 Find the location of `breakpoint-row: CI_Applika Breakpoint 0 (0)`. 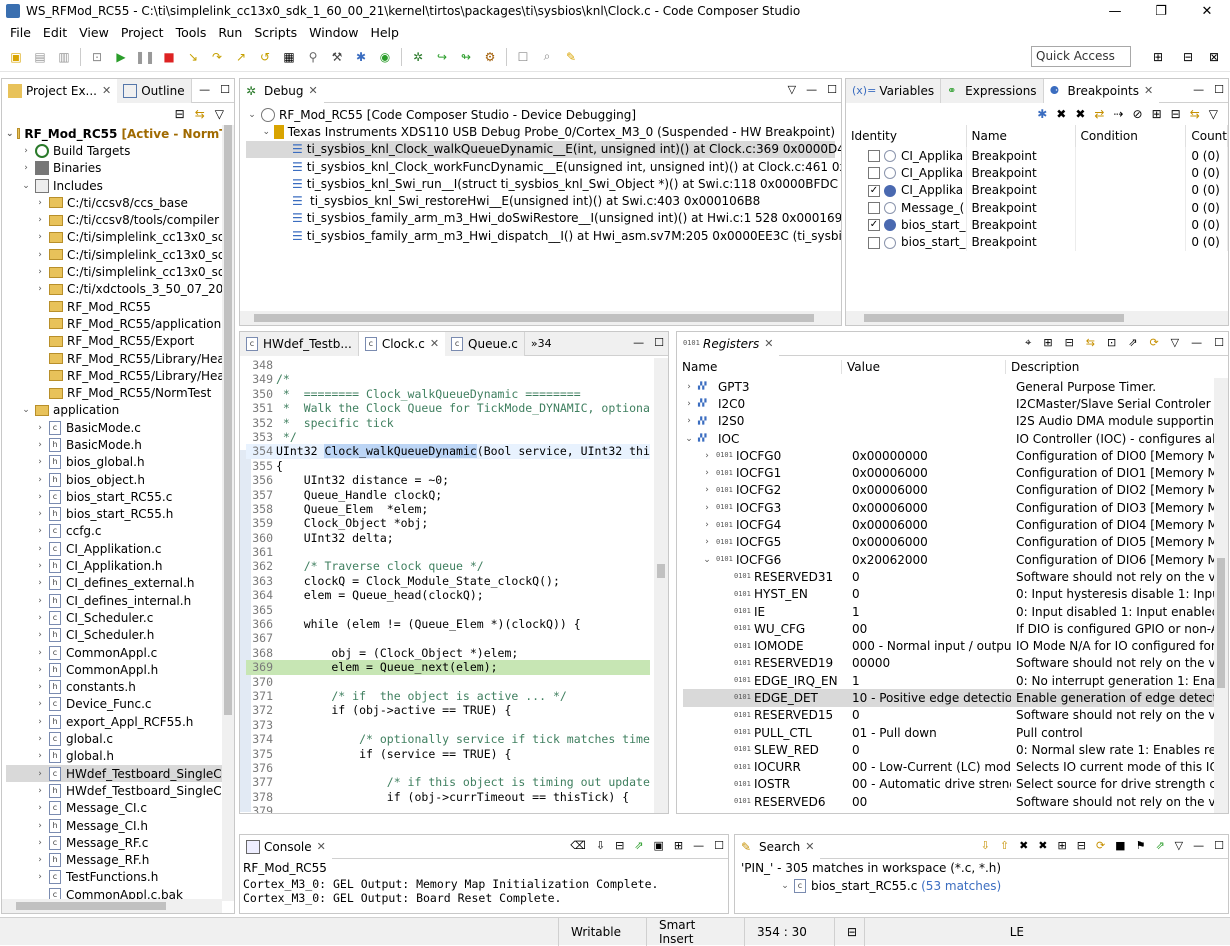

breakpoint-row: CI_Applika Breakpoint 0 (0) is located at coordinates (1037, 156).